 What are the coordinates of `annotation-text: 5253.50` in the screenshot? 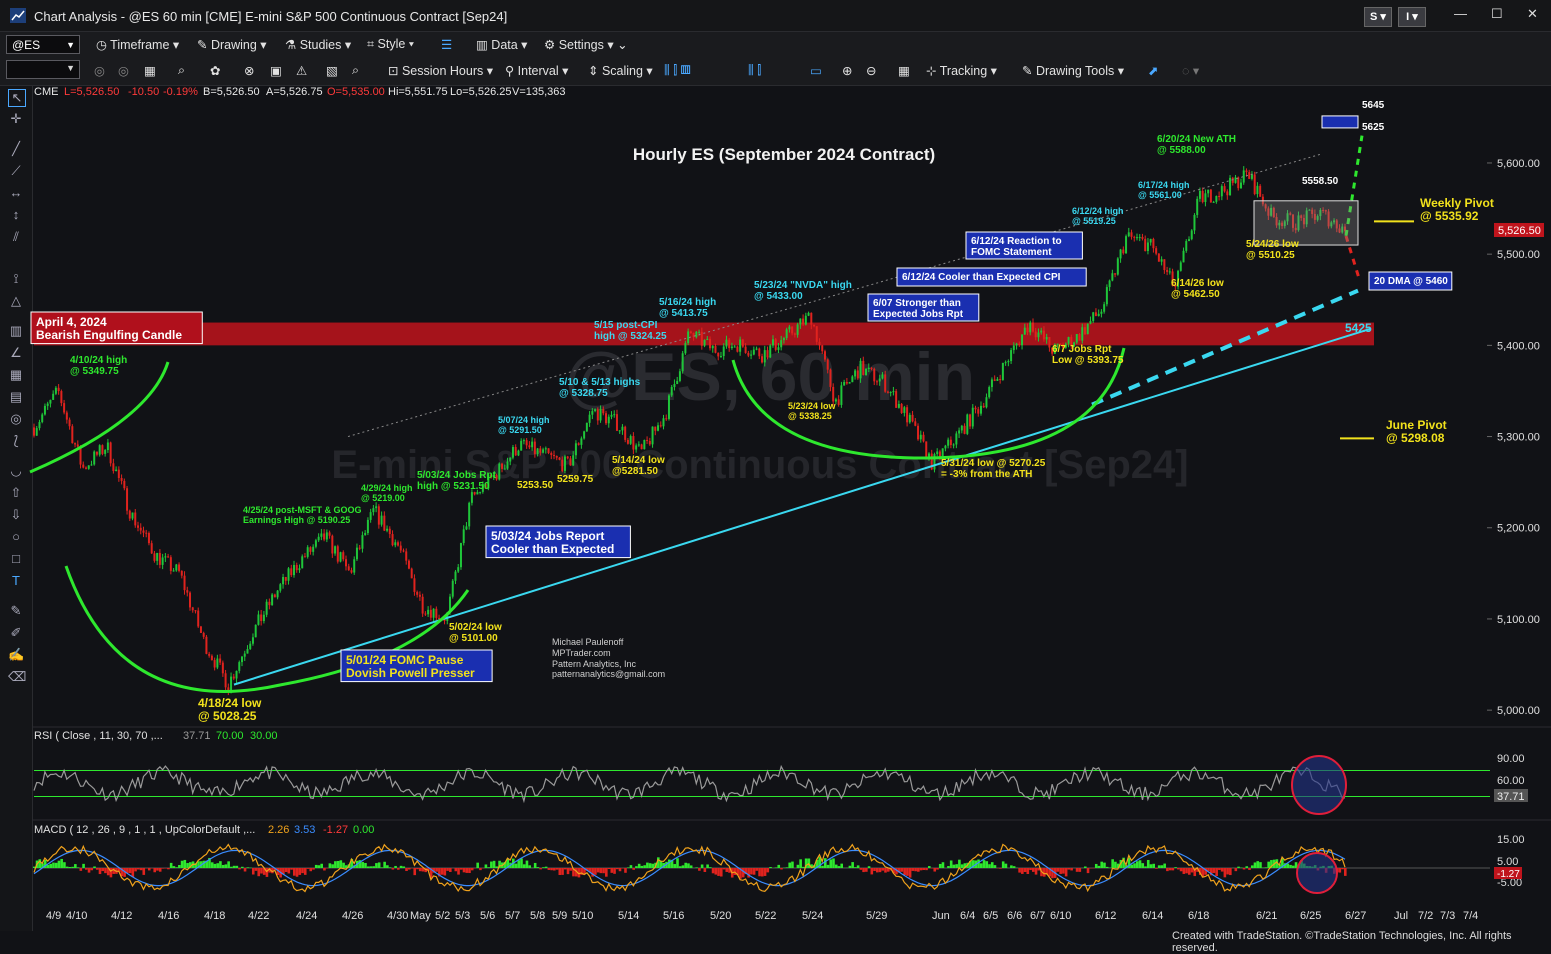 It's located at (535, 485).